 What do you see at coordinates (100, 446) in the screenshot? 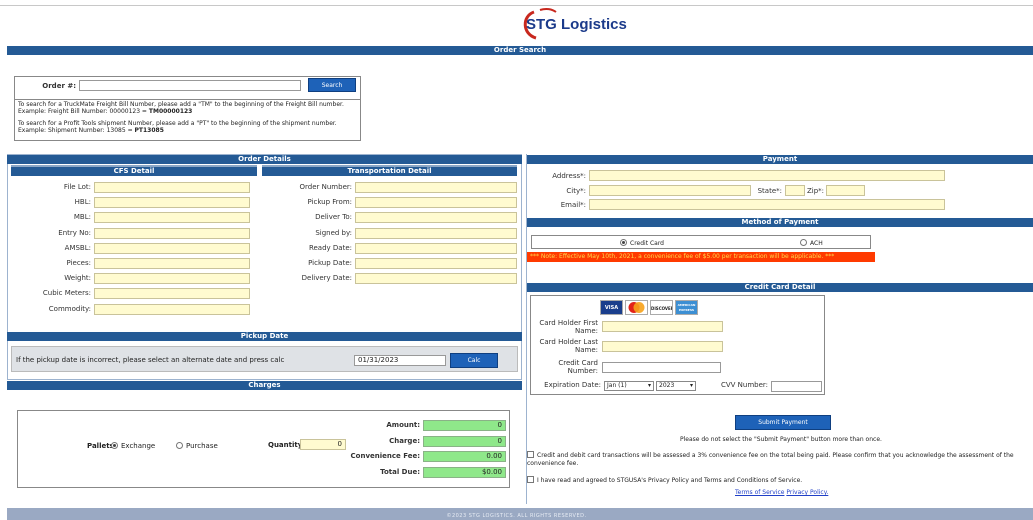
I see `pallets-label: Pallets` at bounding box center [100, 446].